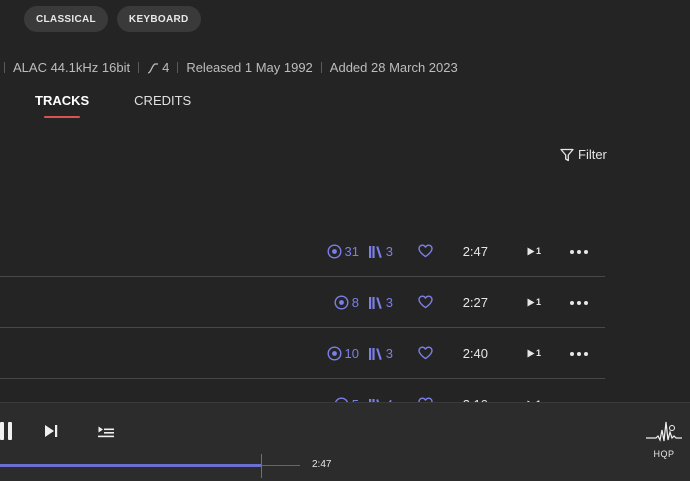  I want to click on play-count: 8, so click(346, 302).